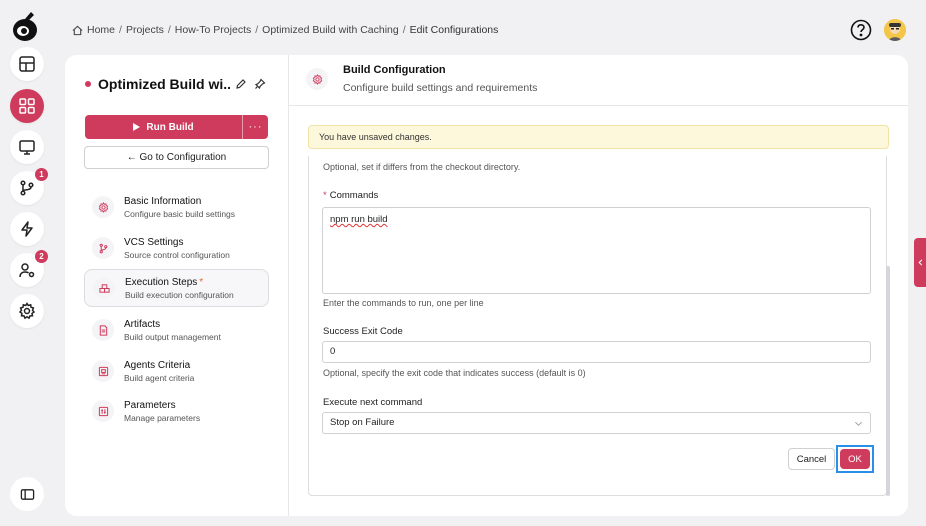  I want to click on breadcrumb-build: Optimized Build with Caching, so click(330, 30).